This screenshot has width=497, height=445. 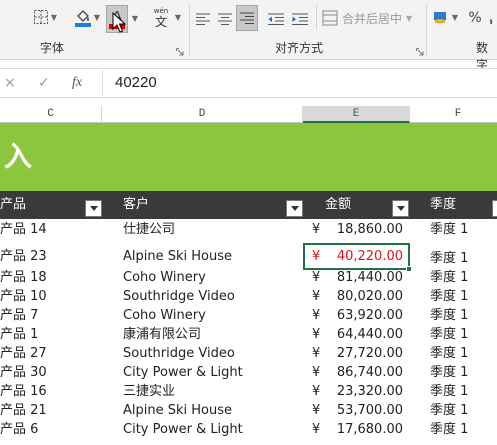 I want to click on table-row: 产品 7 Coho Winery ¥ 63,920.00 季度 1, so click(x=248, y=315).